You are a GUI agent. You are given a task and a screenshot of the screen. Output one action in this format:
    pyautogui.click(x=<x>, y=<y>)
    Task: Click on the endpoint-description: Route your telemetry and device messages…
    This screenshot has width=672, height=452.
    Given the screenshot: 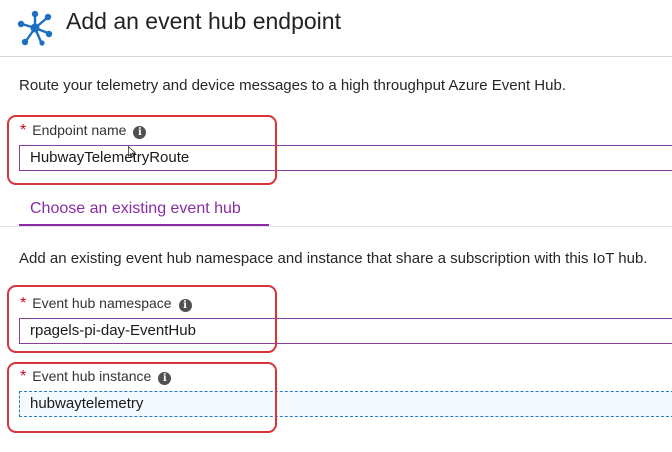 What is the action you would take?
    pyautogui.click(x=292, y=85)
    